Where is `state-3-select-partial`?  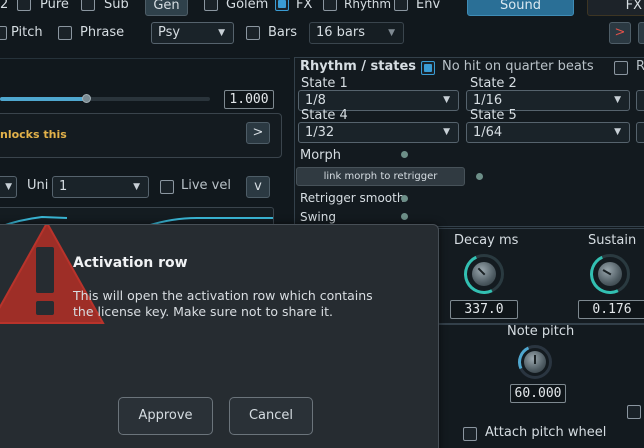
state-3-select-partial is located at coordinates (640, 100).